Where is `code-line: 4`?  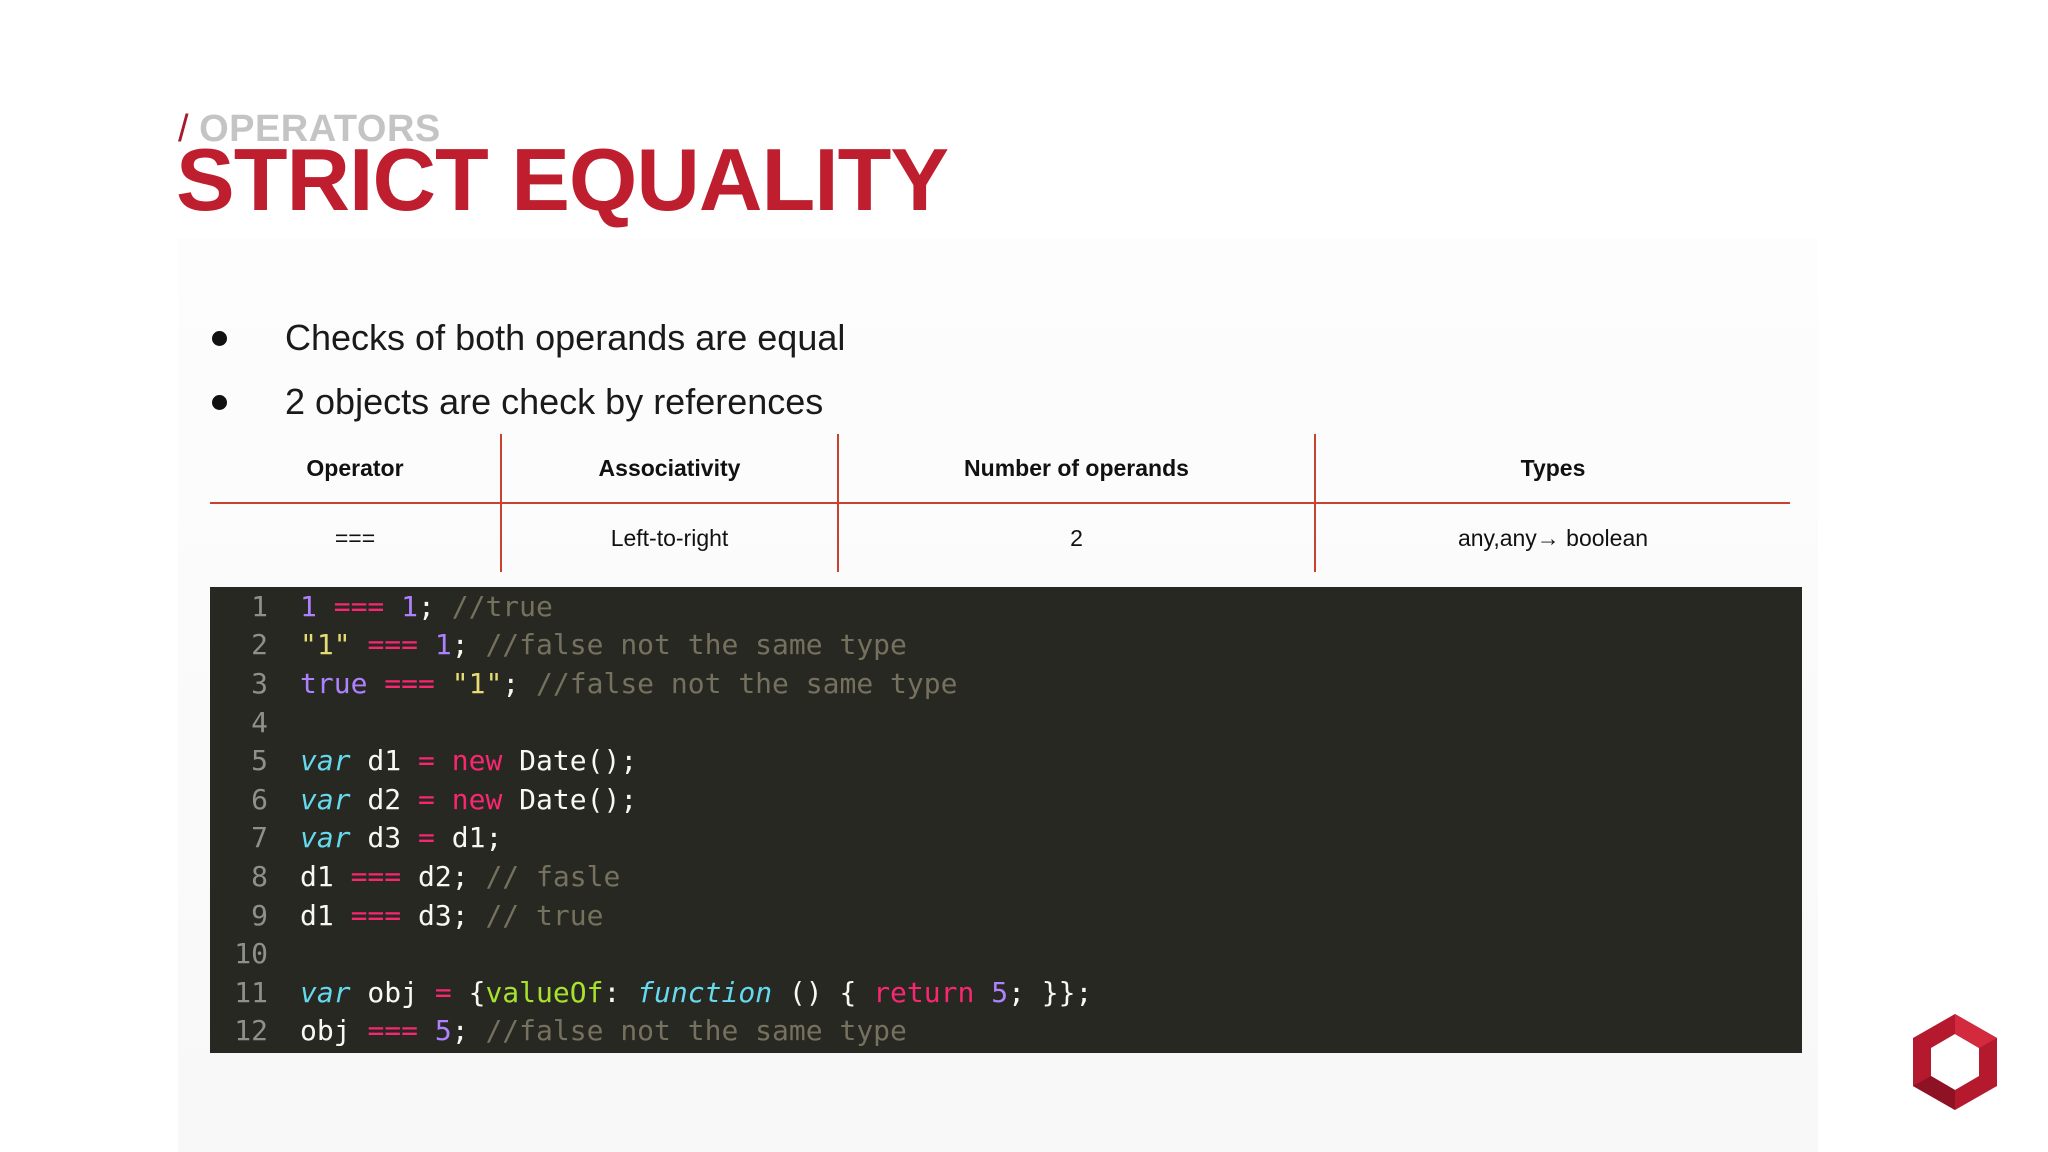
code-line: 4 is located at coordinates (1006, 722).